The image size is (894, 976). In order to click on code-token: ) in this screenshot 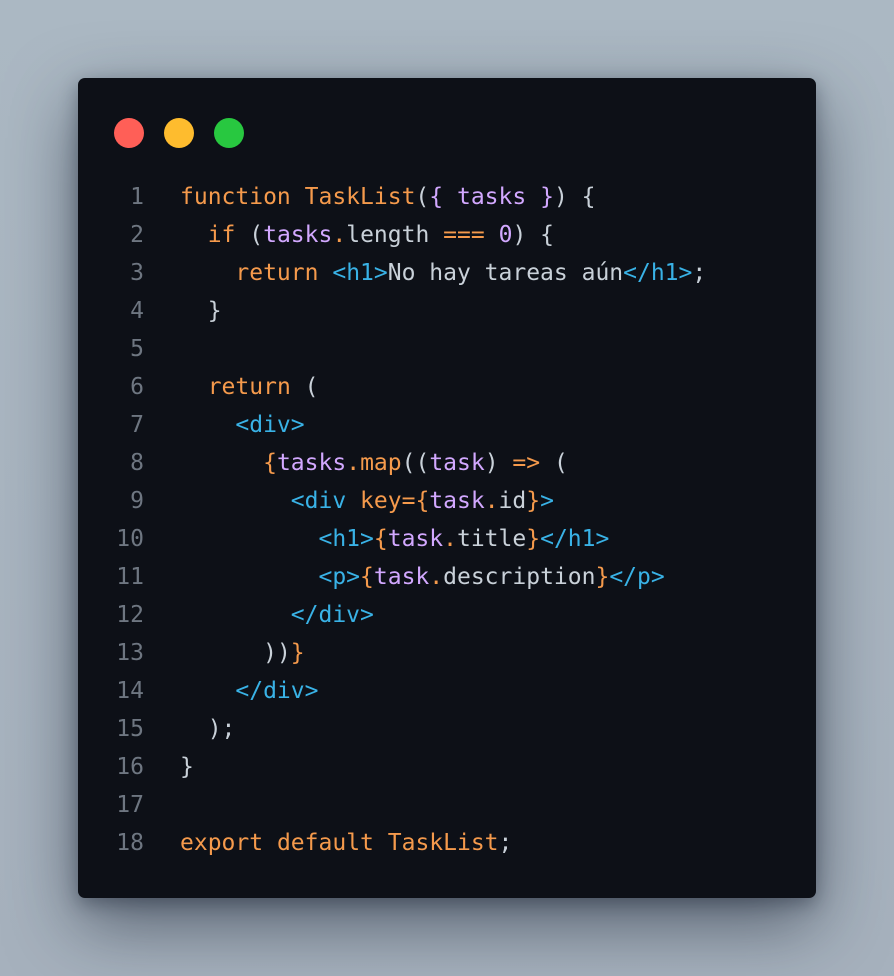, I will do `click(498, 463)`.